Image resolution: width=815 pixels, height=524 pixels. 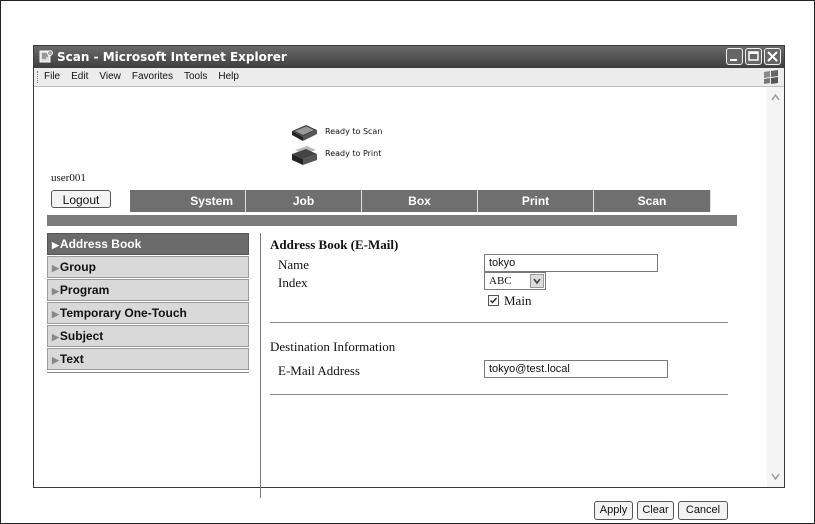 What do you see at coordinates (771, 77) in the screenshot?
I see `windows-logo-icon` at bounding box center [771, 77].